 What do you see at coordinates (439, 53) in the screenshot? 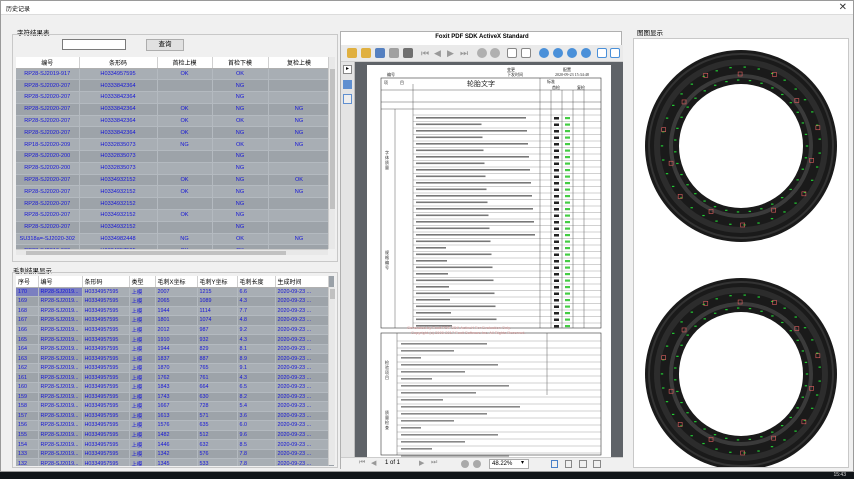
I see `prev-page-icon: ◀` at bounding box center [439, 53].